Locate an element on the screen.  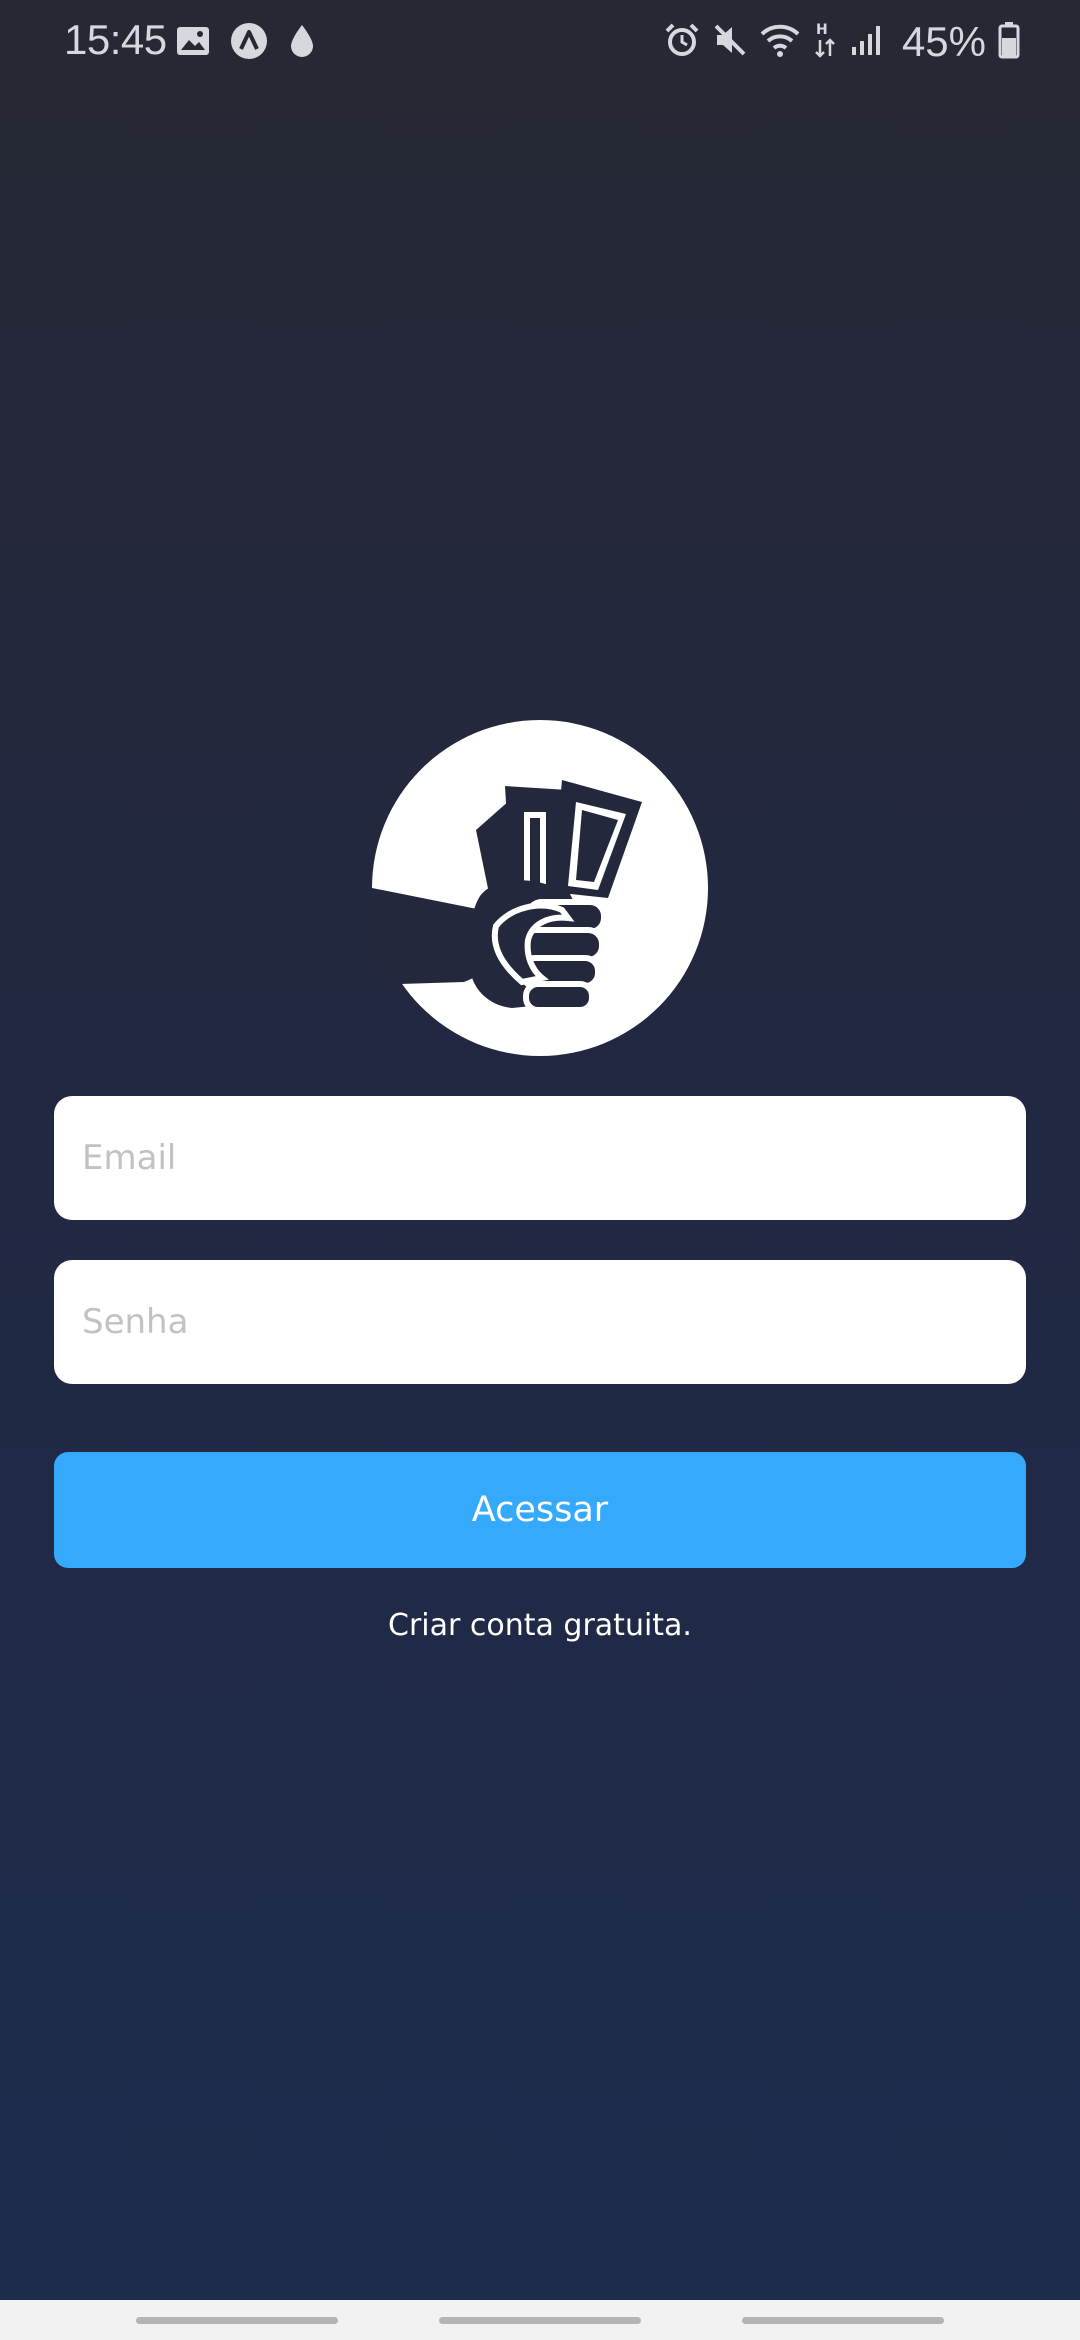
app-logo is located at coordinates (540, 888).